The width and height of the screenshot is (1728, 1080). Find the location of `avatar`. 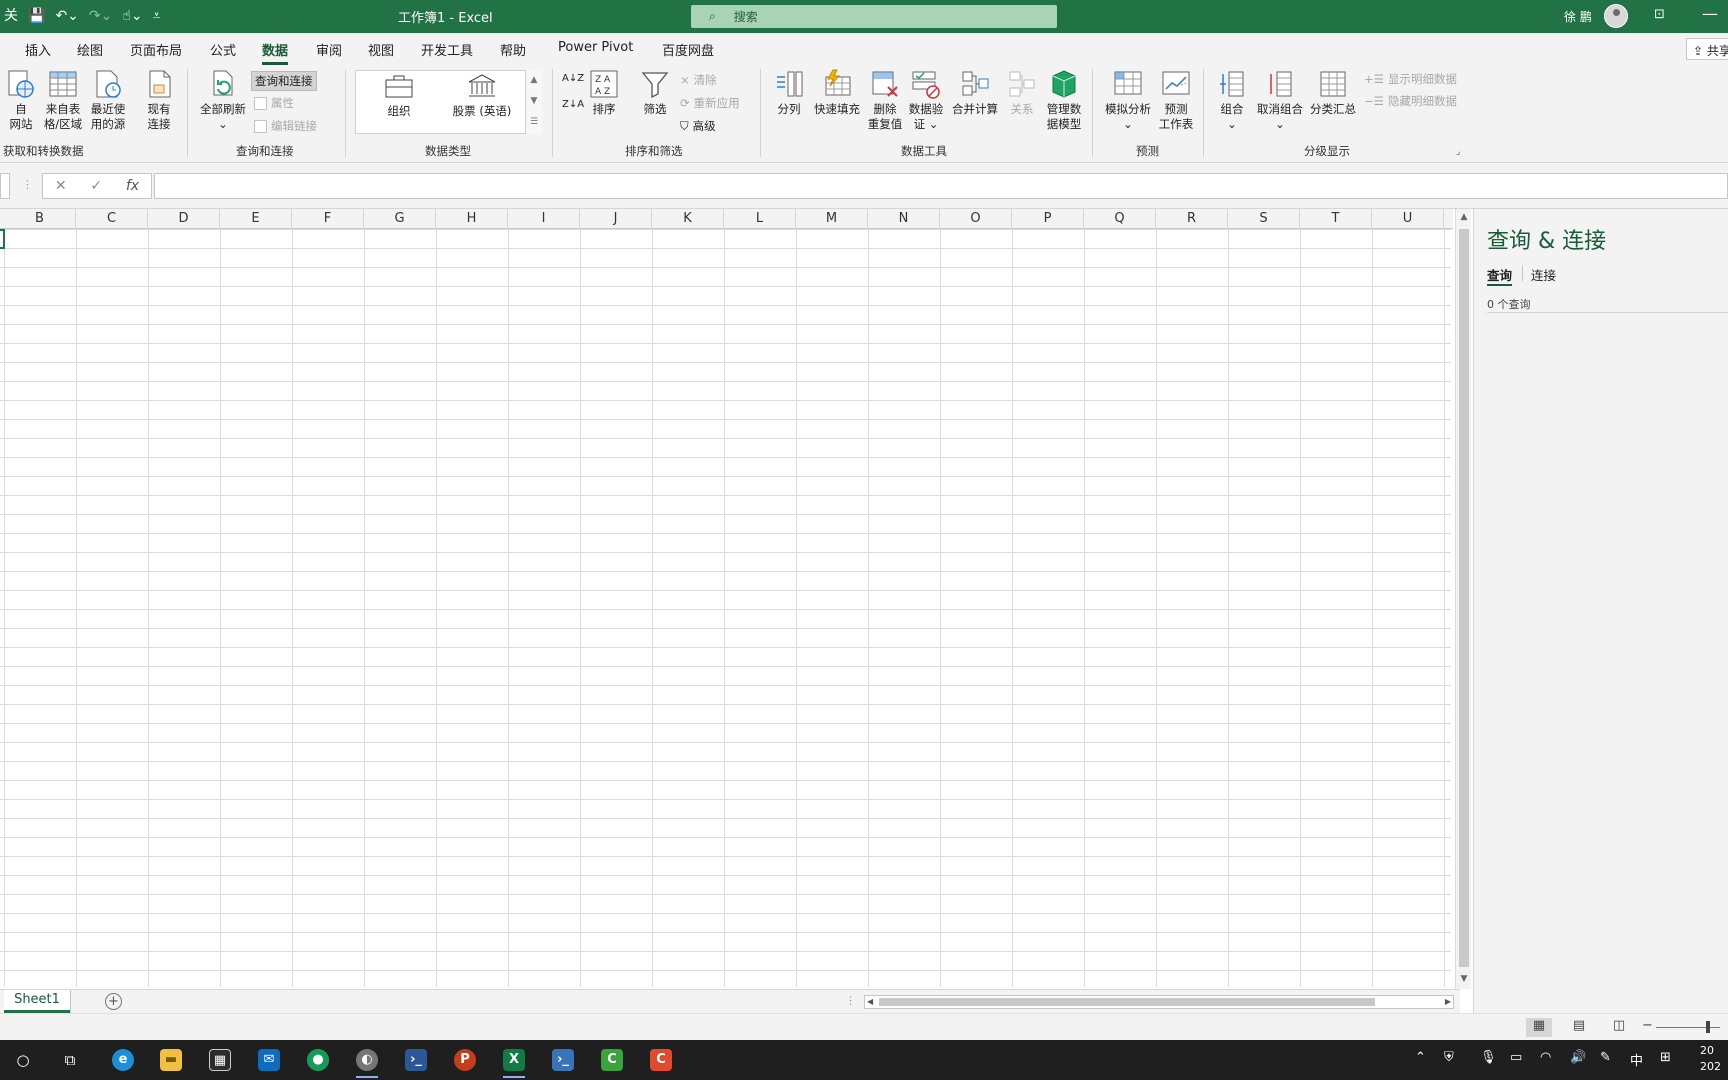

avatar is located at coordinates (1616, 16).